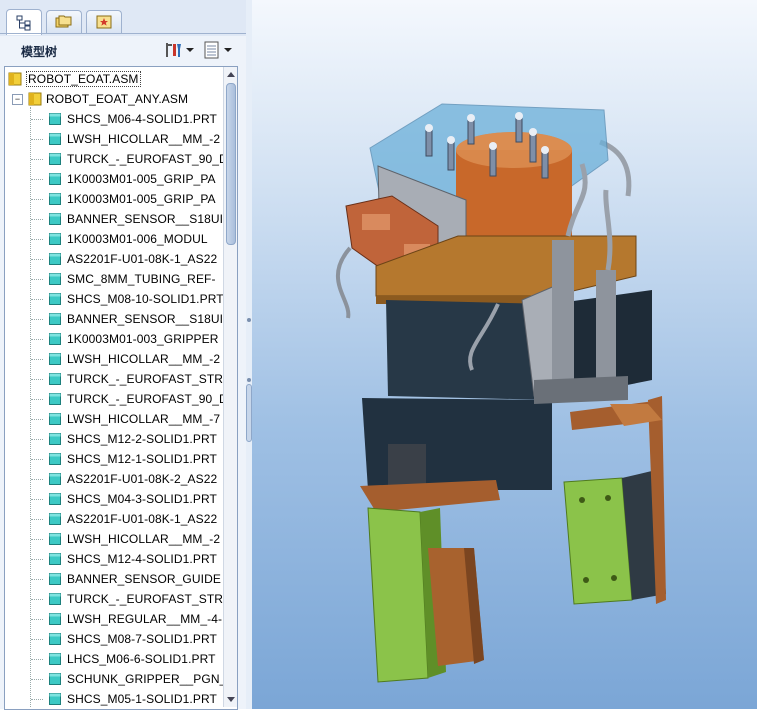 The width and height of the screenshot is (757, 710). What do you see at coordinates (142, 639) in the screenshot?
I see `tree-part-label: SHCS_M08-7-SOLID1.PRT` at bounding box center [142, 639].